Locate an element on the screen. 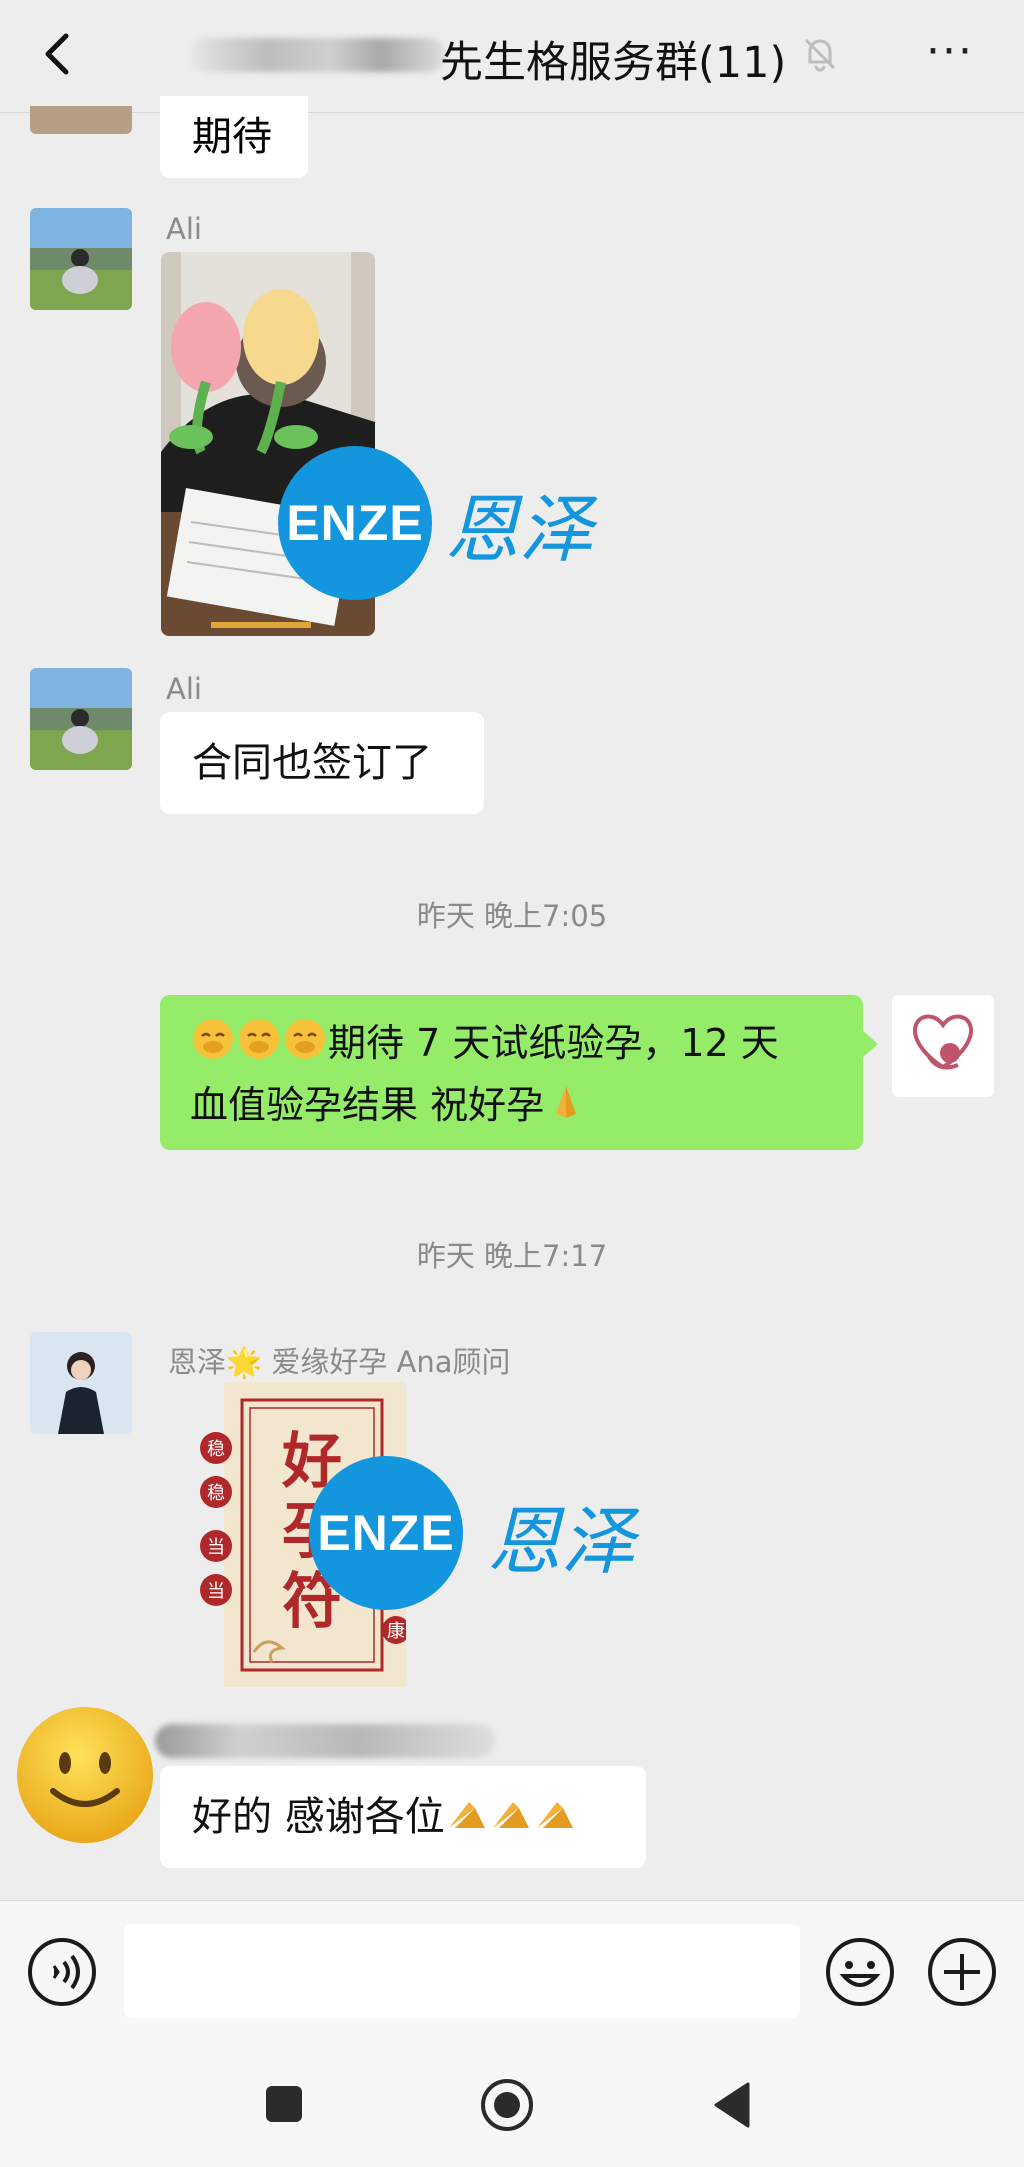  circle-icon is located at coordinates (507, 2105).